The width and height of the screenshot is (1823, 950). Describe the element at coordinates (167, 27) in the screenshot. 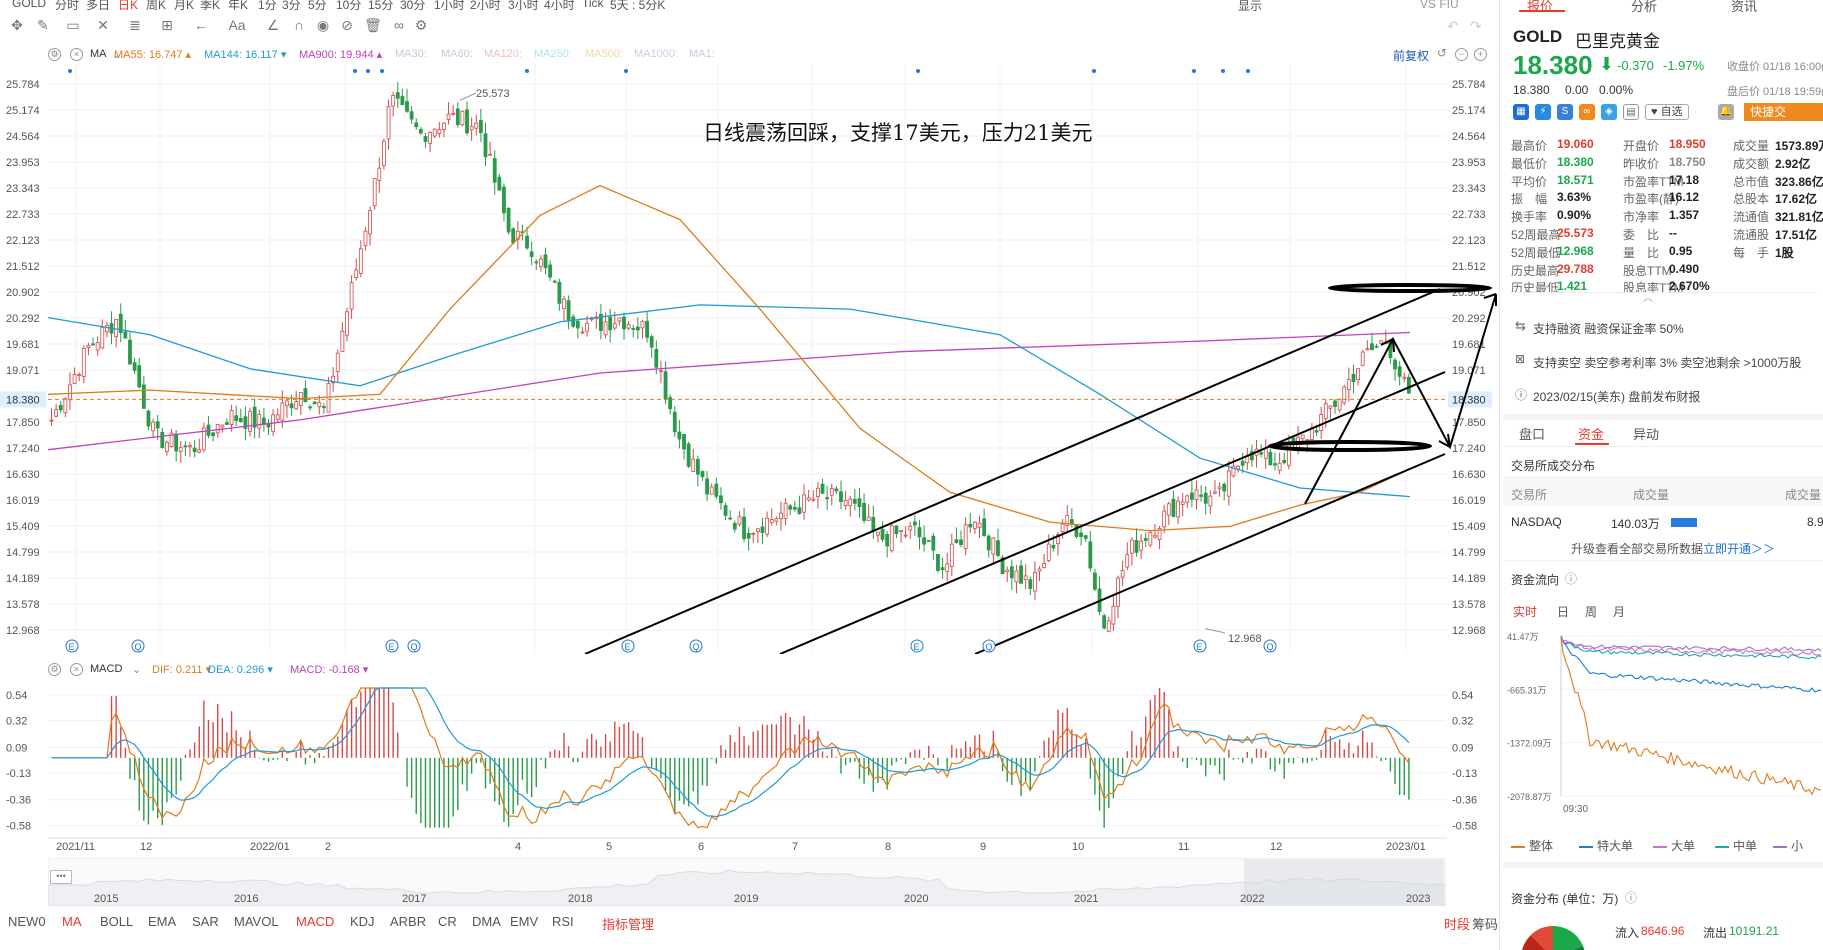

I see `measure-tool-icon: ⊞` at that location.